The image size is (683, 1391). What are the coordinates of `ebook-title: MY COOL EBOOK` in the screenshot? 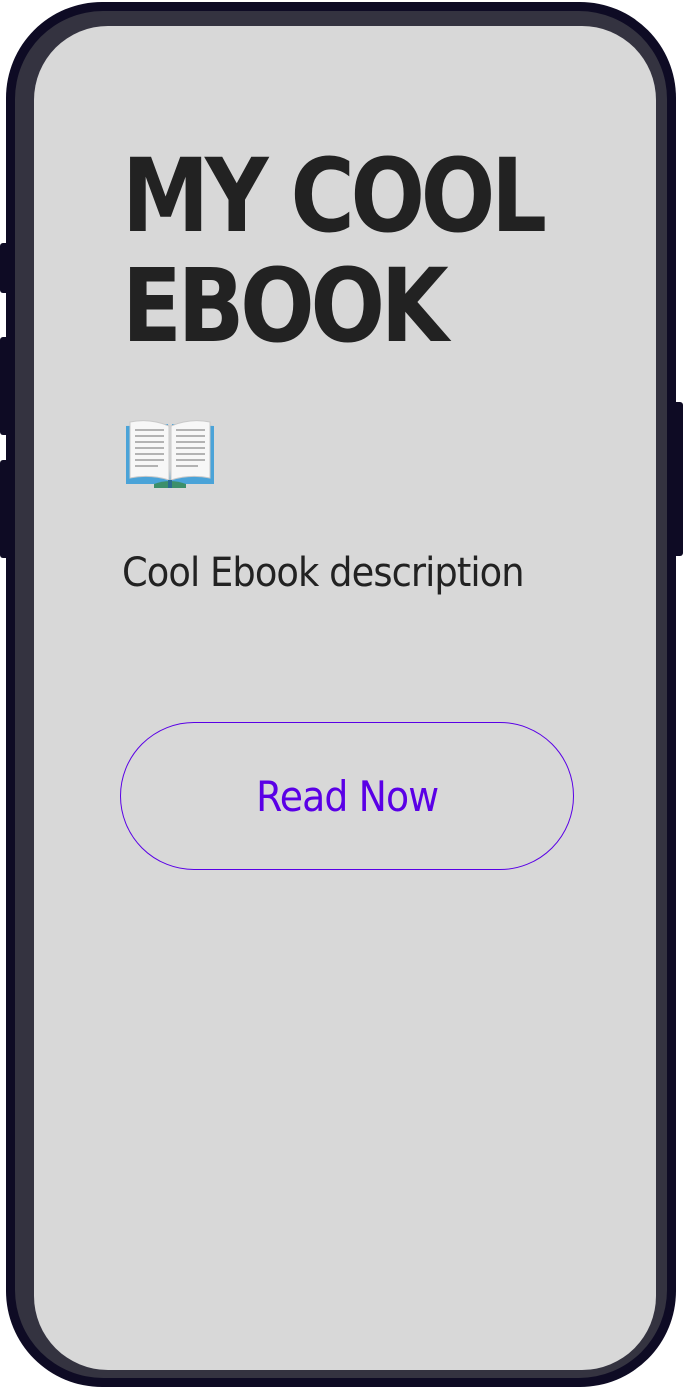 It's located at (334, 251).